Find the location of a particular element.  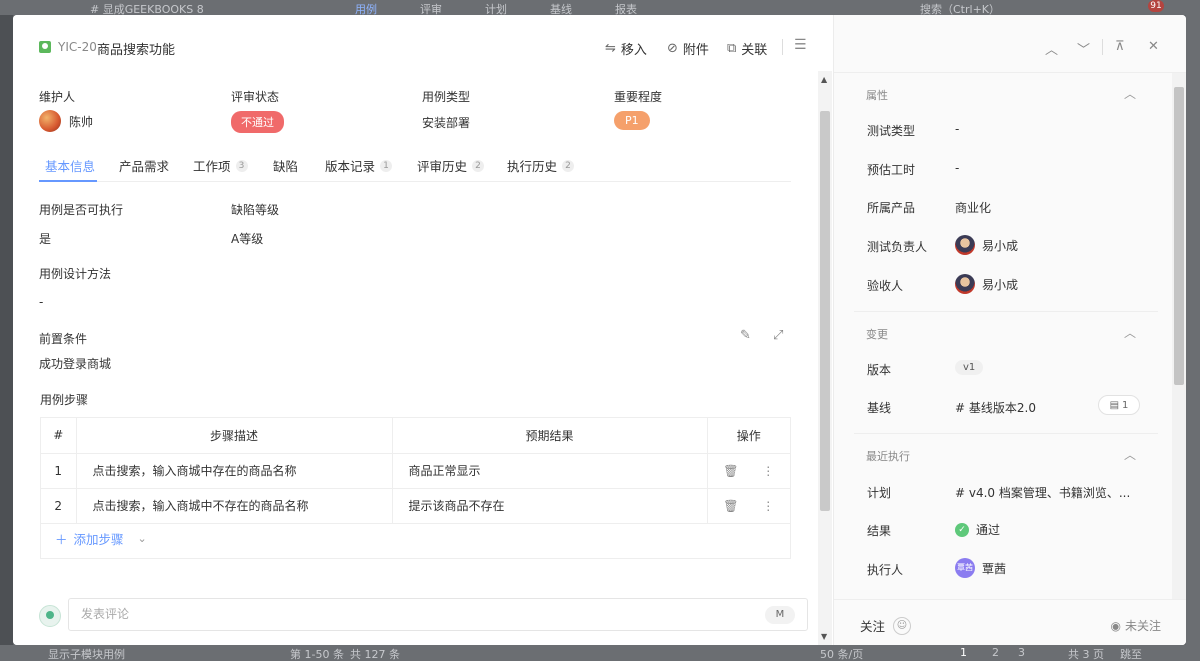

user-icon: ☺ is located at coordinates (902, 625).